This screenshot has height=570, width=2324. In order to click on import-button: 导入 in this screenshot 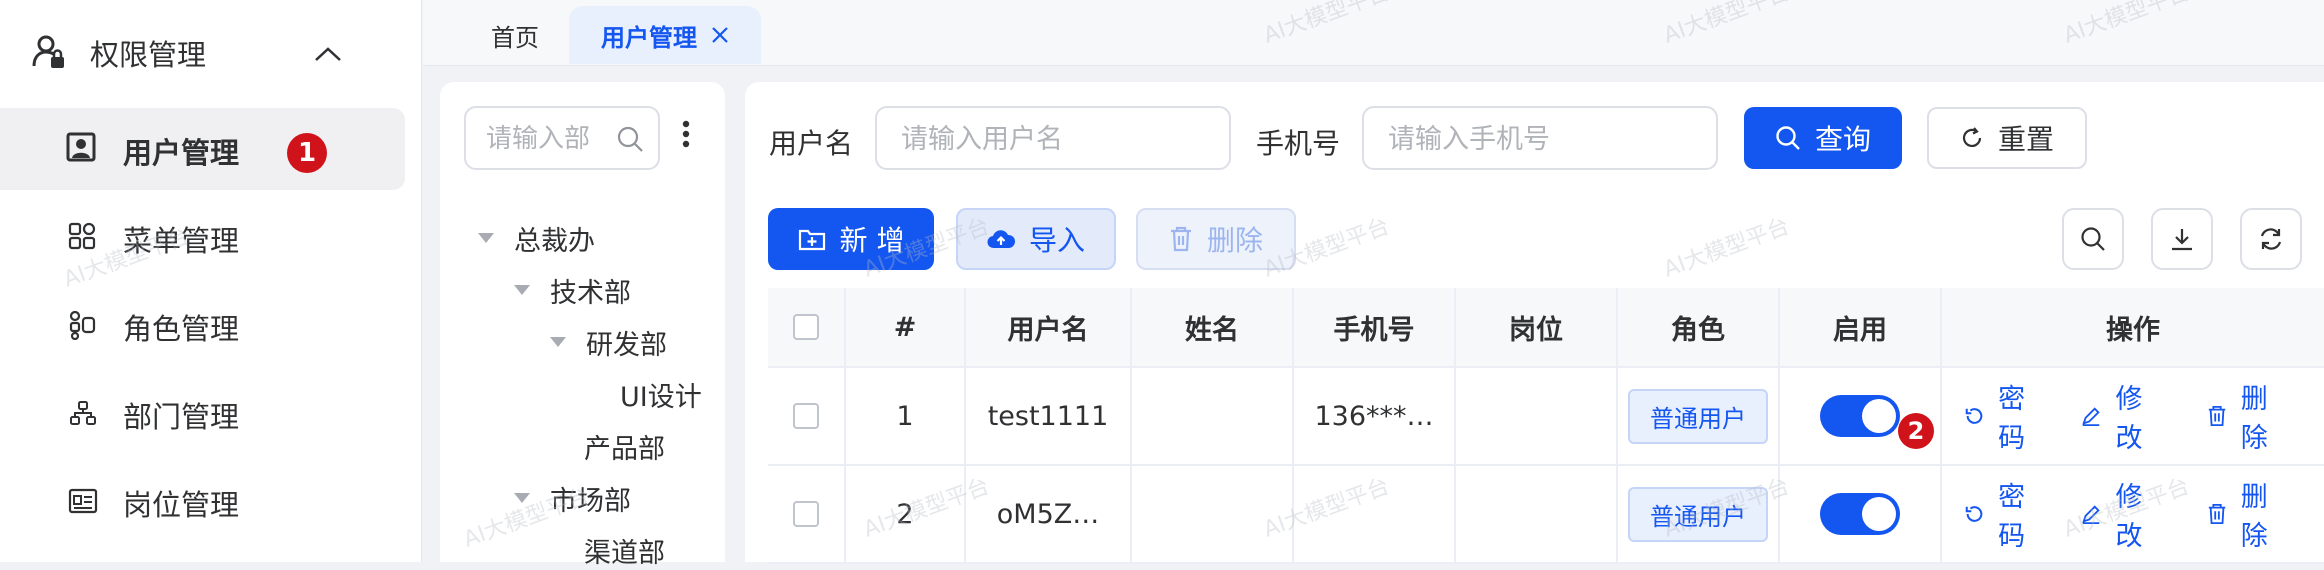, I will do `click(1036, 239)`.